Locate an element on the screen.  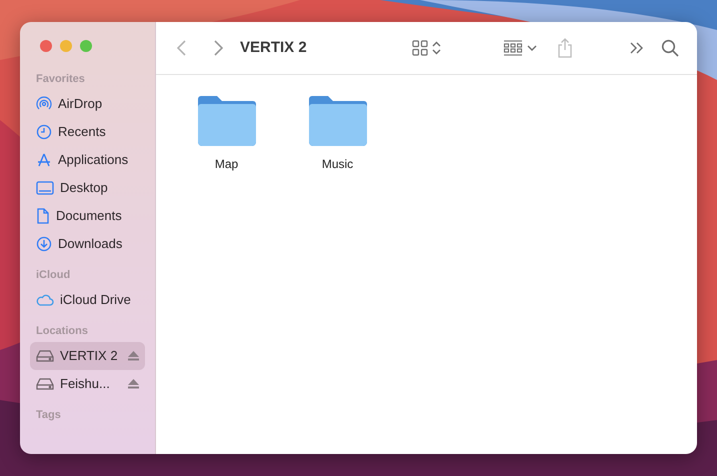
search-button is located at coordinates (670, 48).